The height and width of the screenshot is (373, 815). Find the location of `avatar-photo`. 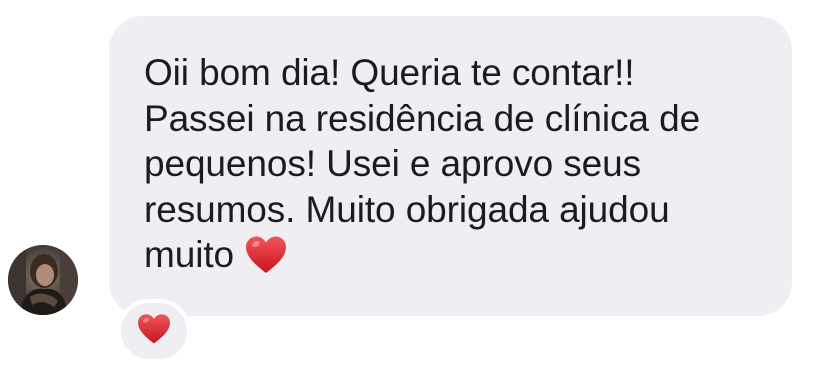

avatar-photo is located at coordinates (43, 280).